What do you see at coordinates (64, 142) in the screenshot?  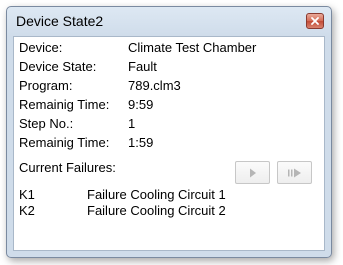 I see `step-remaining-time-label: Remainig Time:` at bounding box center [64, 142].